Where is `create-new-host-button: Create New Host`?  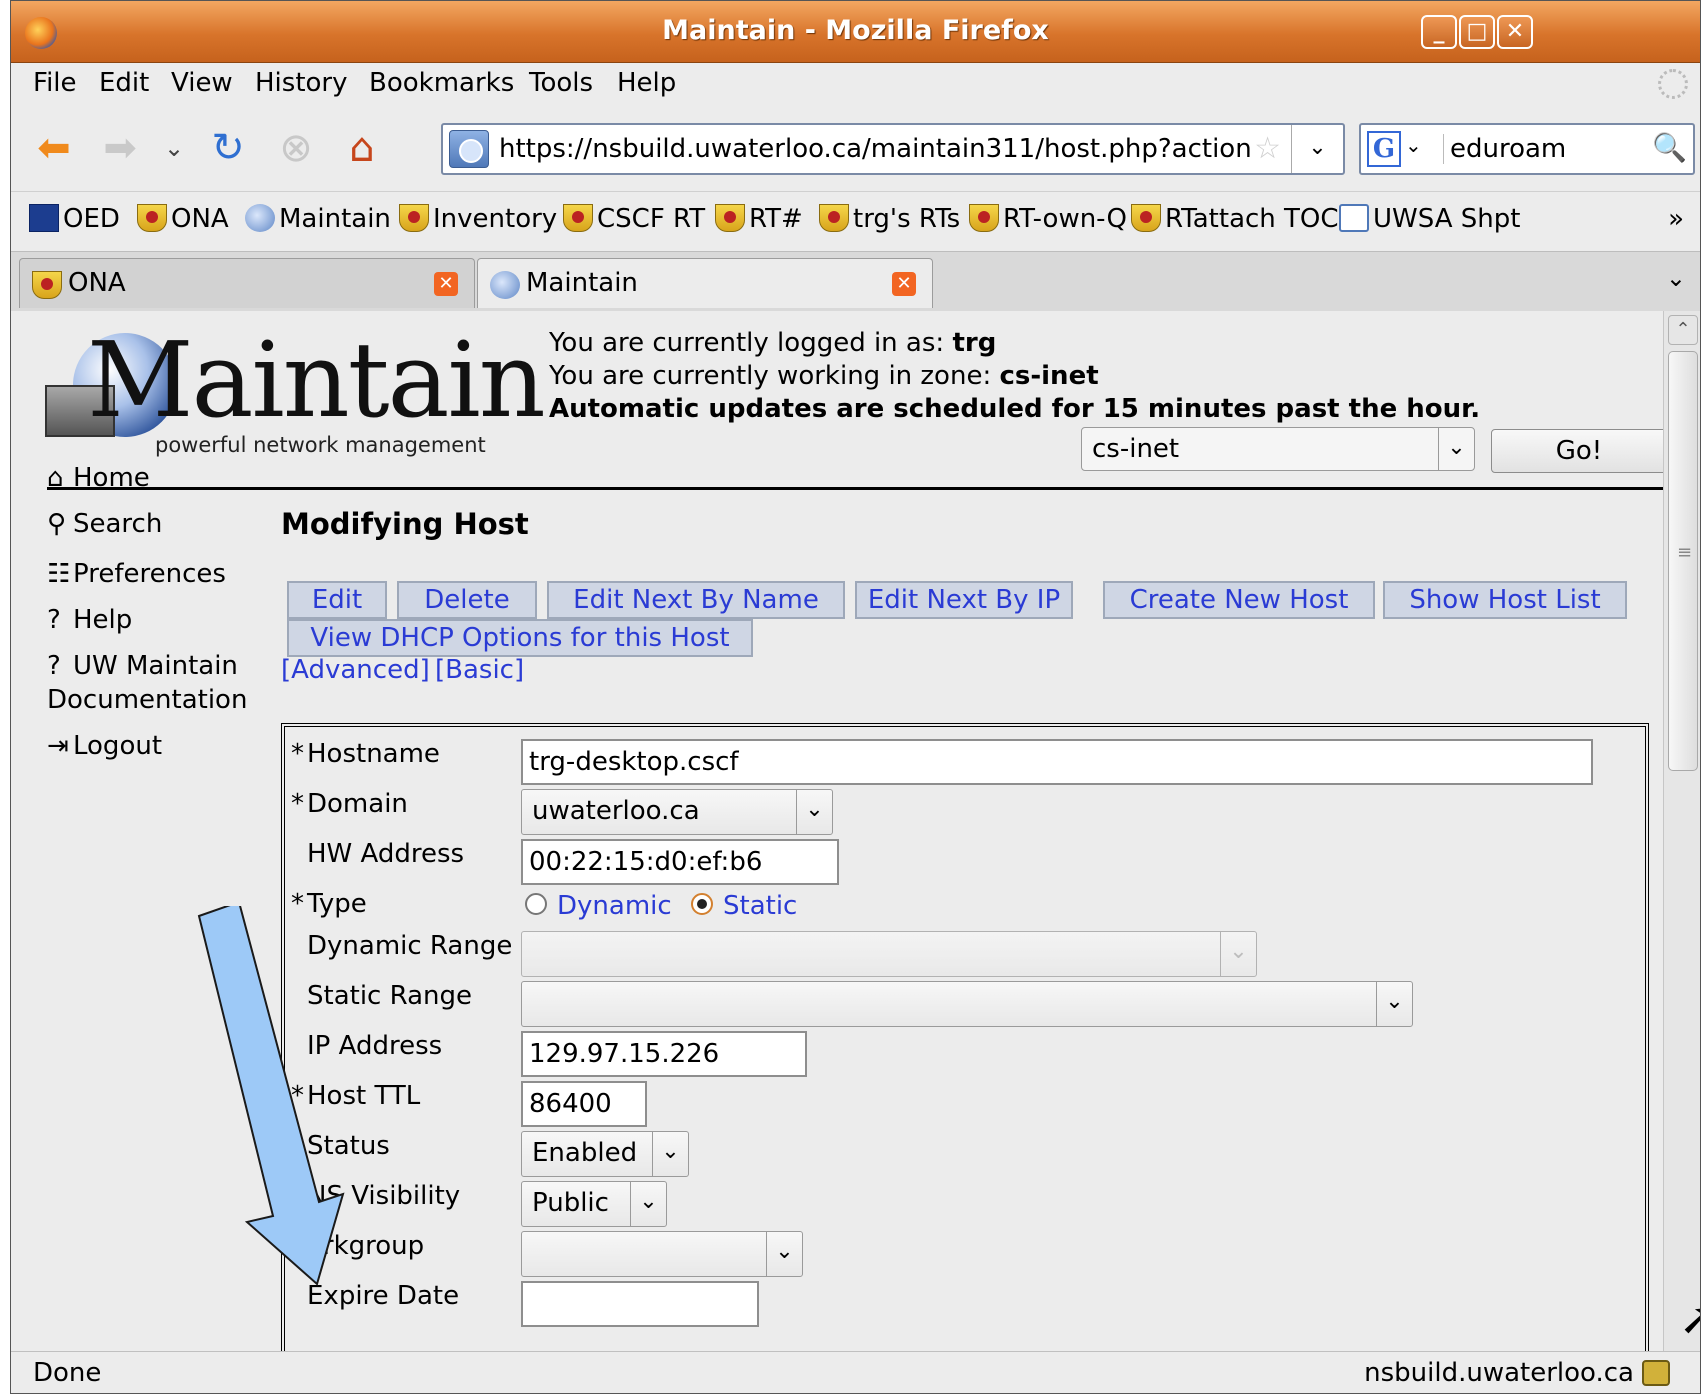
create-new-host-button: Create New Host is located at coordinates (1239, 600).